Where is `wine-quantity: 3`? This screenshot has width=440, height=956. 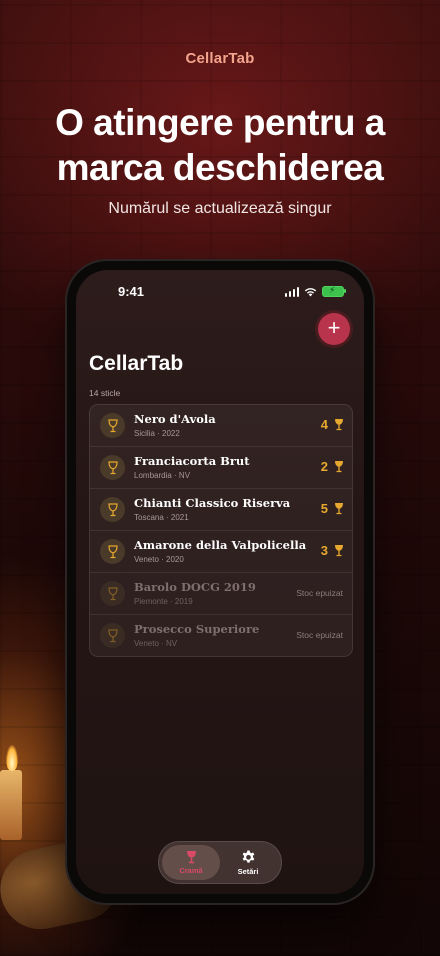
wine-quantity: 3 is located at coordinates (324, 550).